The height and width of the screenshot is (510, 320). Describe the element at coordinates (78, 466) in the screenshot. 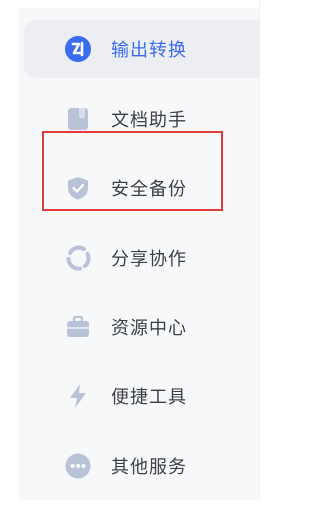

I see `more-icon` at that location.